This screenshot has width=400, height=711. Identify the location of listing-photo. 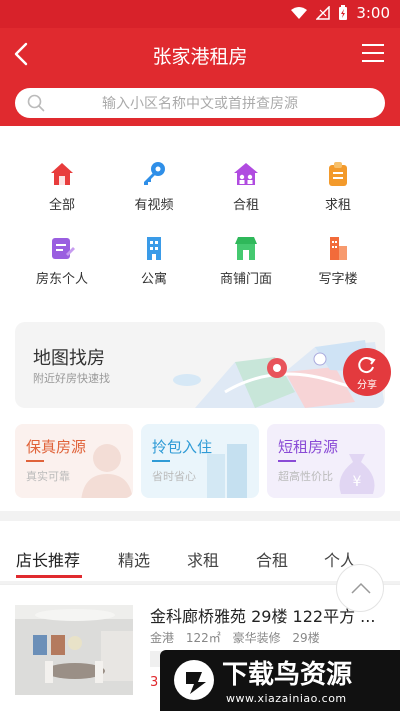
(74, 650).